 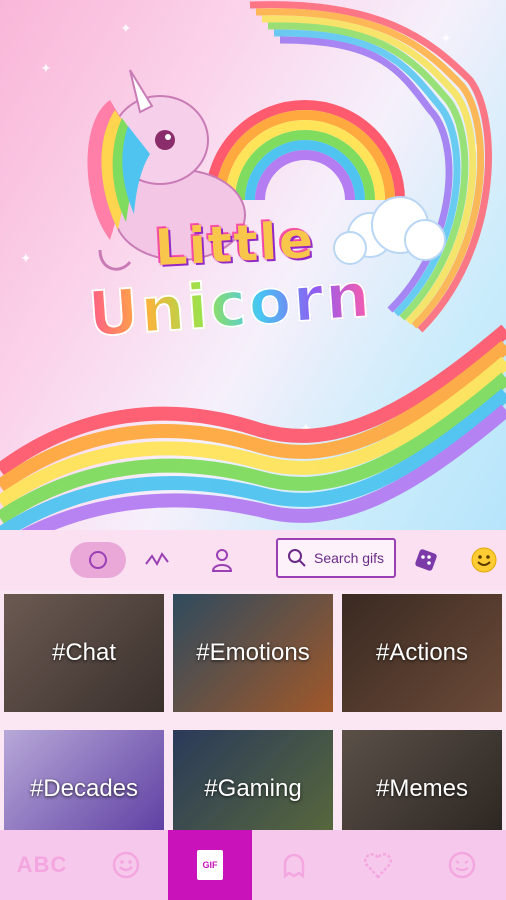 What do you see at coordinates (253, 560) in the screenshot?
I see `gif-toolbar` at bounding box center [253, 560].